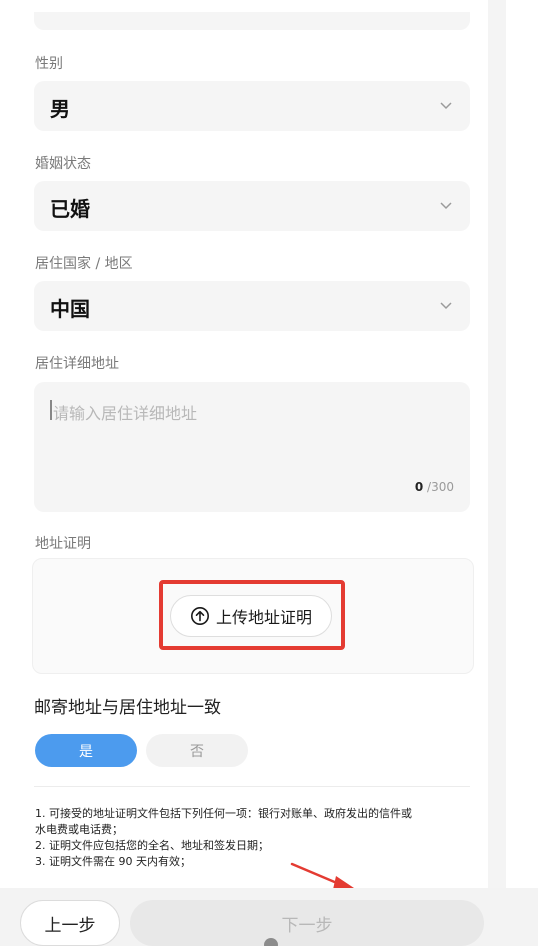 The image size is (538, 946). Describe the element at coordinates (419, 487) in the screenshot. I see `char-count: 0` at that location.